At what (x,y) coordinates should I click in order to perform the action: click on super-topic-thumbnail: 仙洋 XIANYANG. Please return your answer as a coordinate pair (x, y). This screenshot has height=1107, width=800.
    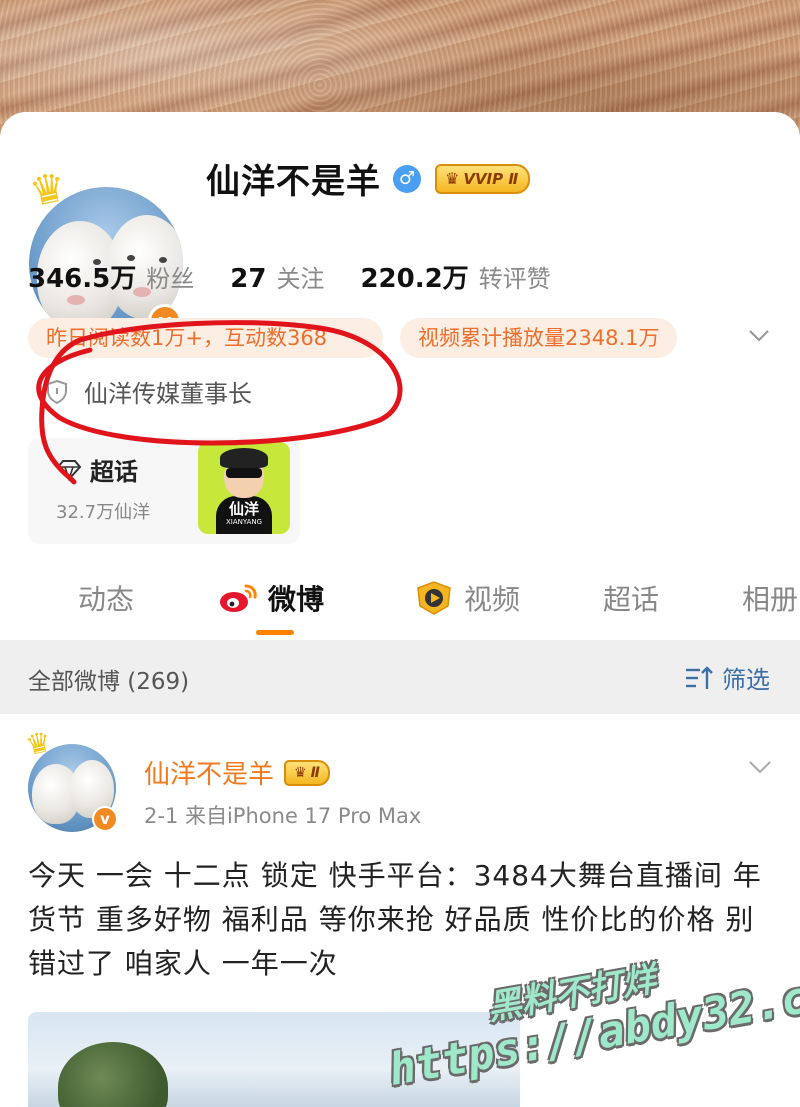
    Looking at the image, I should click on (244, 488).